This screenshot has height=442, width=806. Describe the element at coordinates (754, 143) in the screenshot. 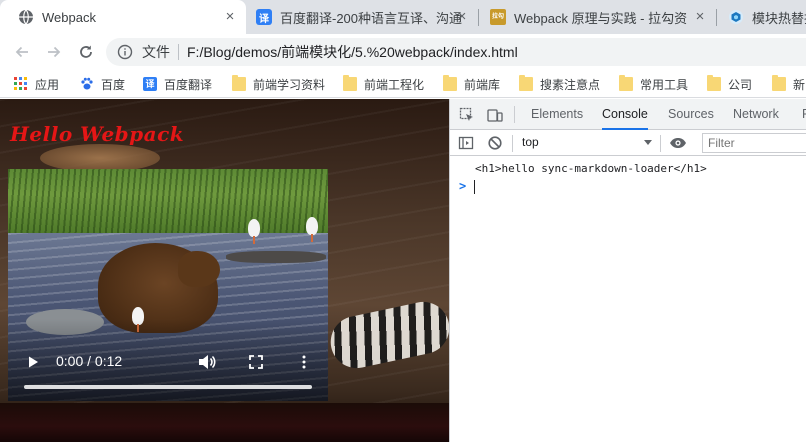

I see `filter-input` at that location.